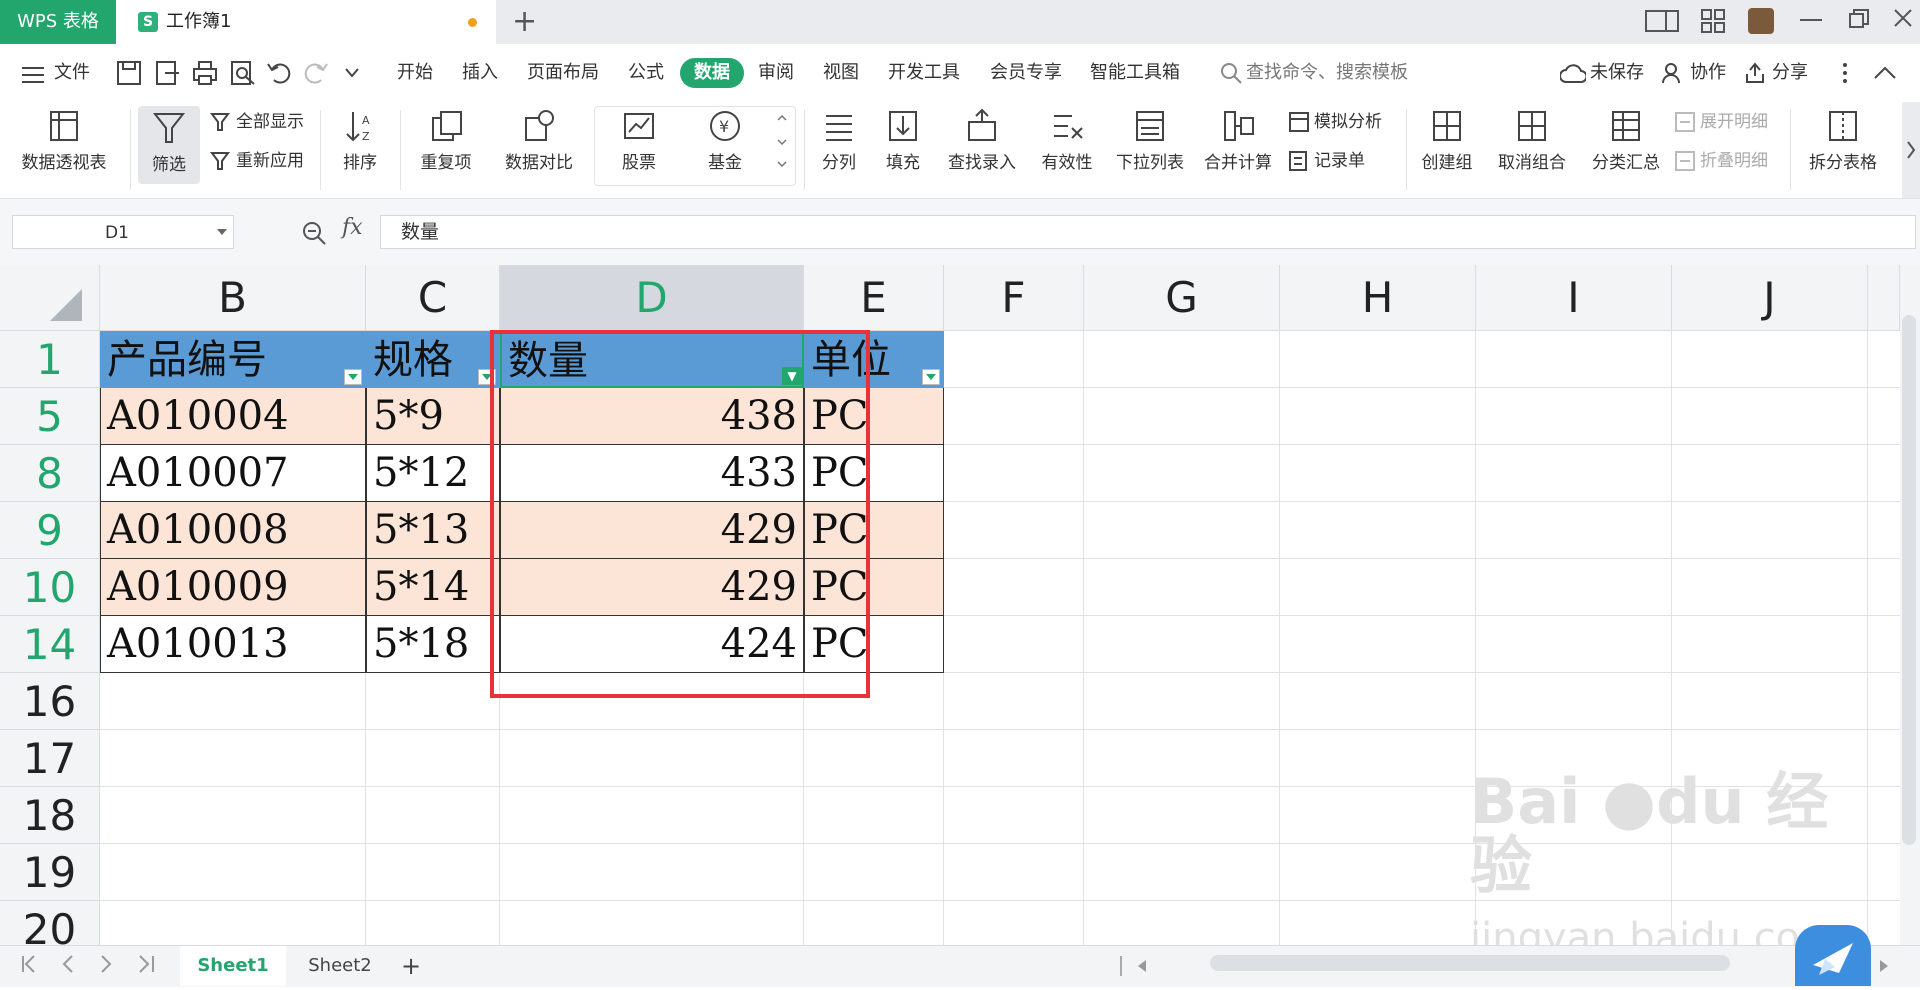  What do you see at coordinates (712, 73) in the screenshot?
I see `menu-data: 数据` at bounding box center [712, 73].